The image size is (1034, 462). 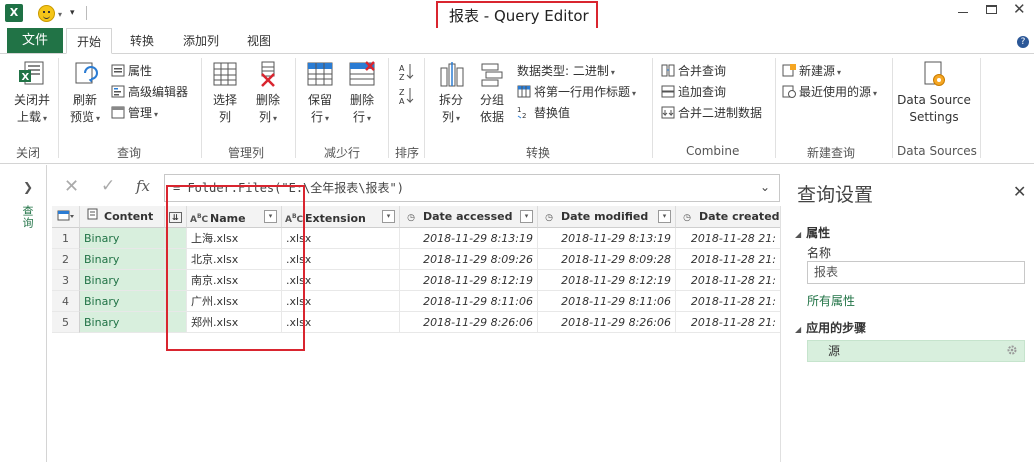 What do you see at coordinates (142, 41) in the screenshot?
I see `tab-transform: 转换` at bounding box center [142, 41].